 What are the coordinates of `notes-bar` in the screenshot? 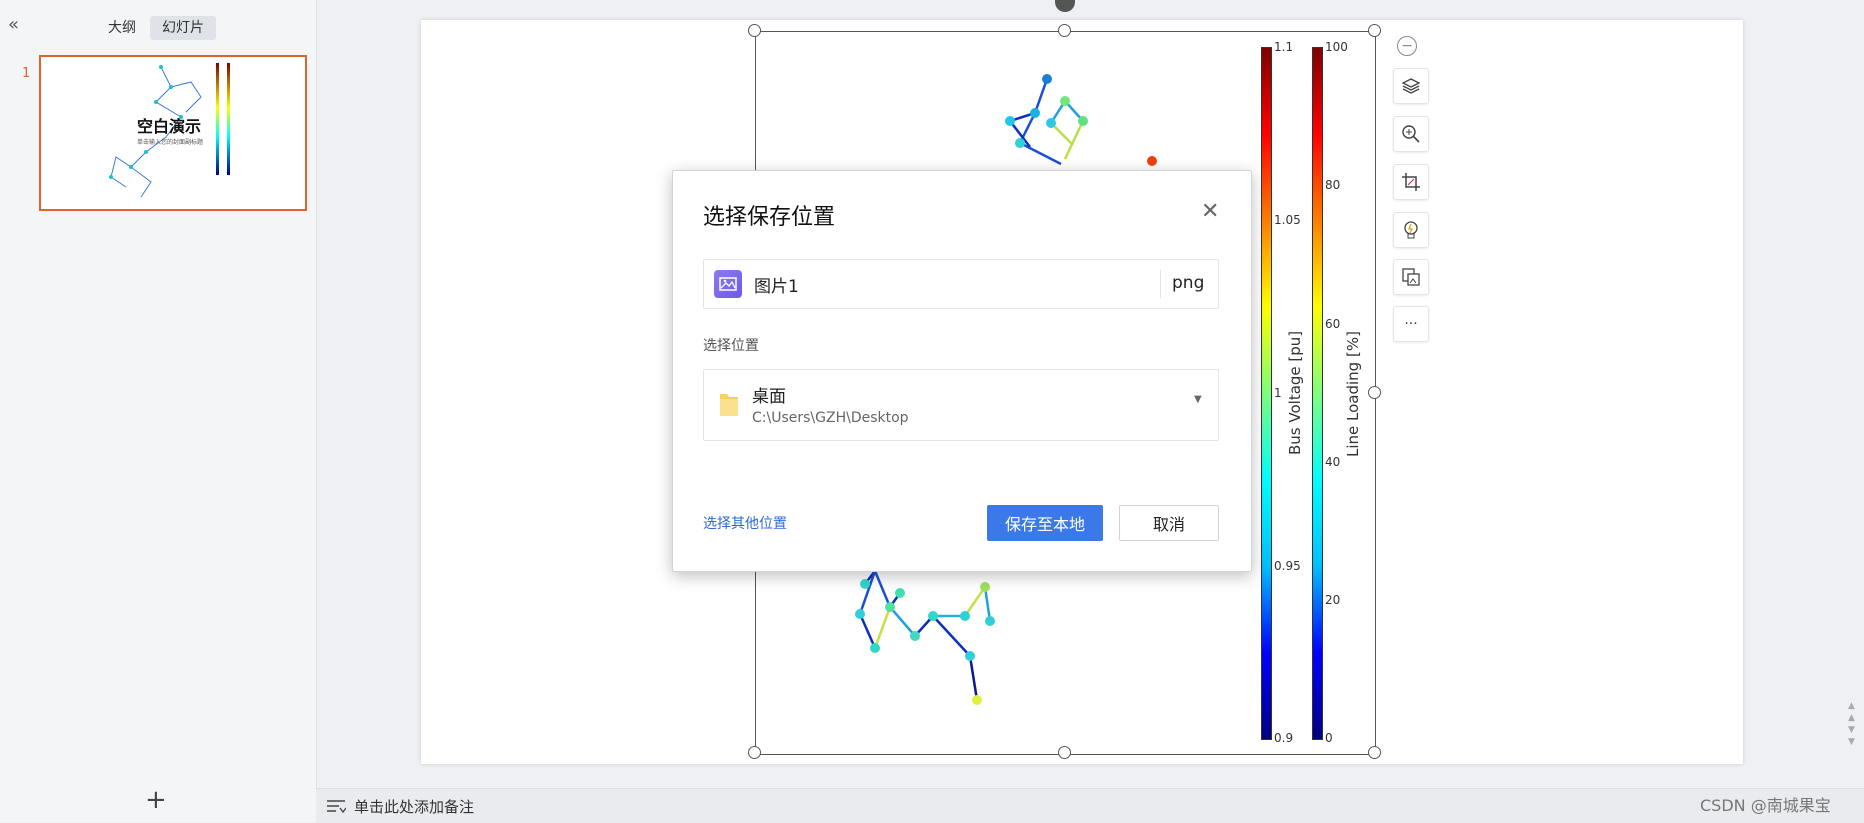 It's located at (1090, 805).